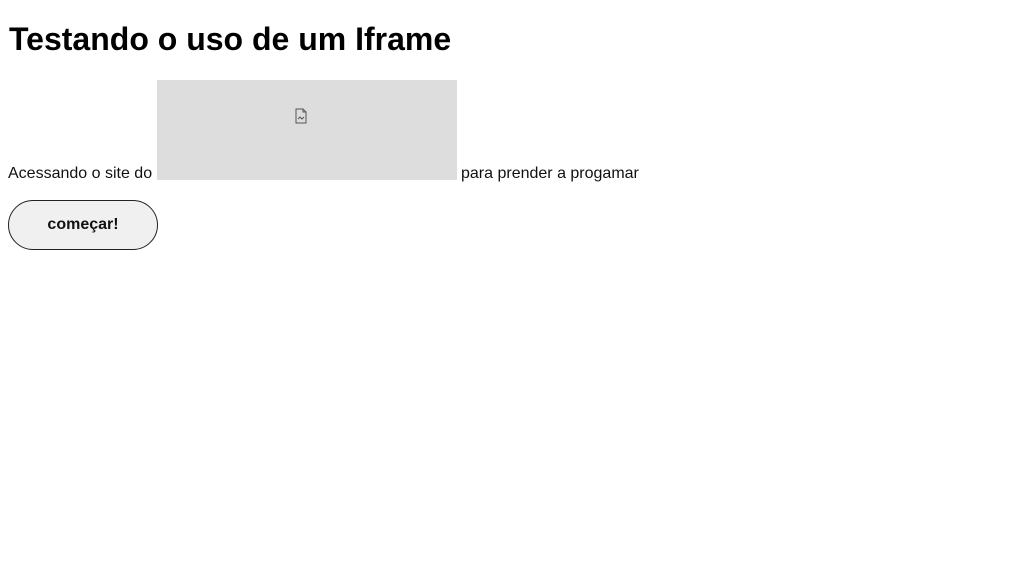 The width and height of the screenshot is (1034, 561). I want to click on broken-document-icon, so click(301, 116).